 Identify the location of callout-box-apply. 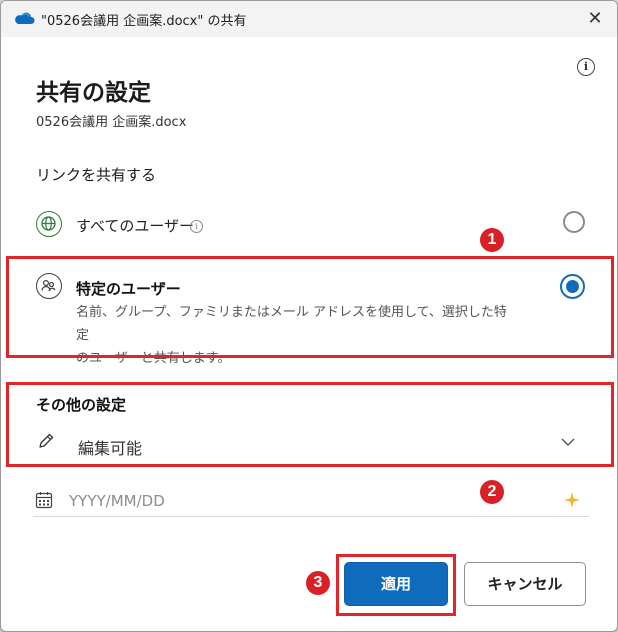
(396, 585).